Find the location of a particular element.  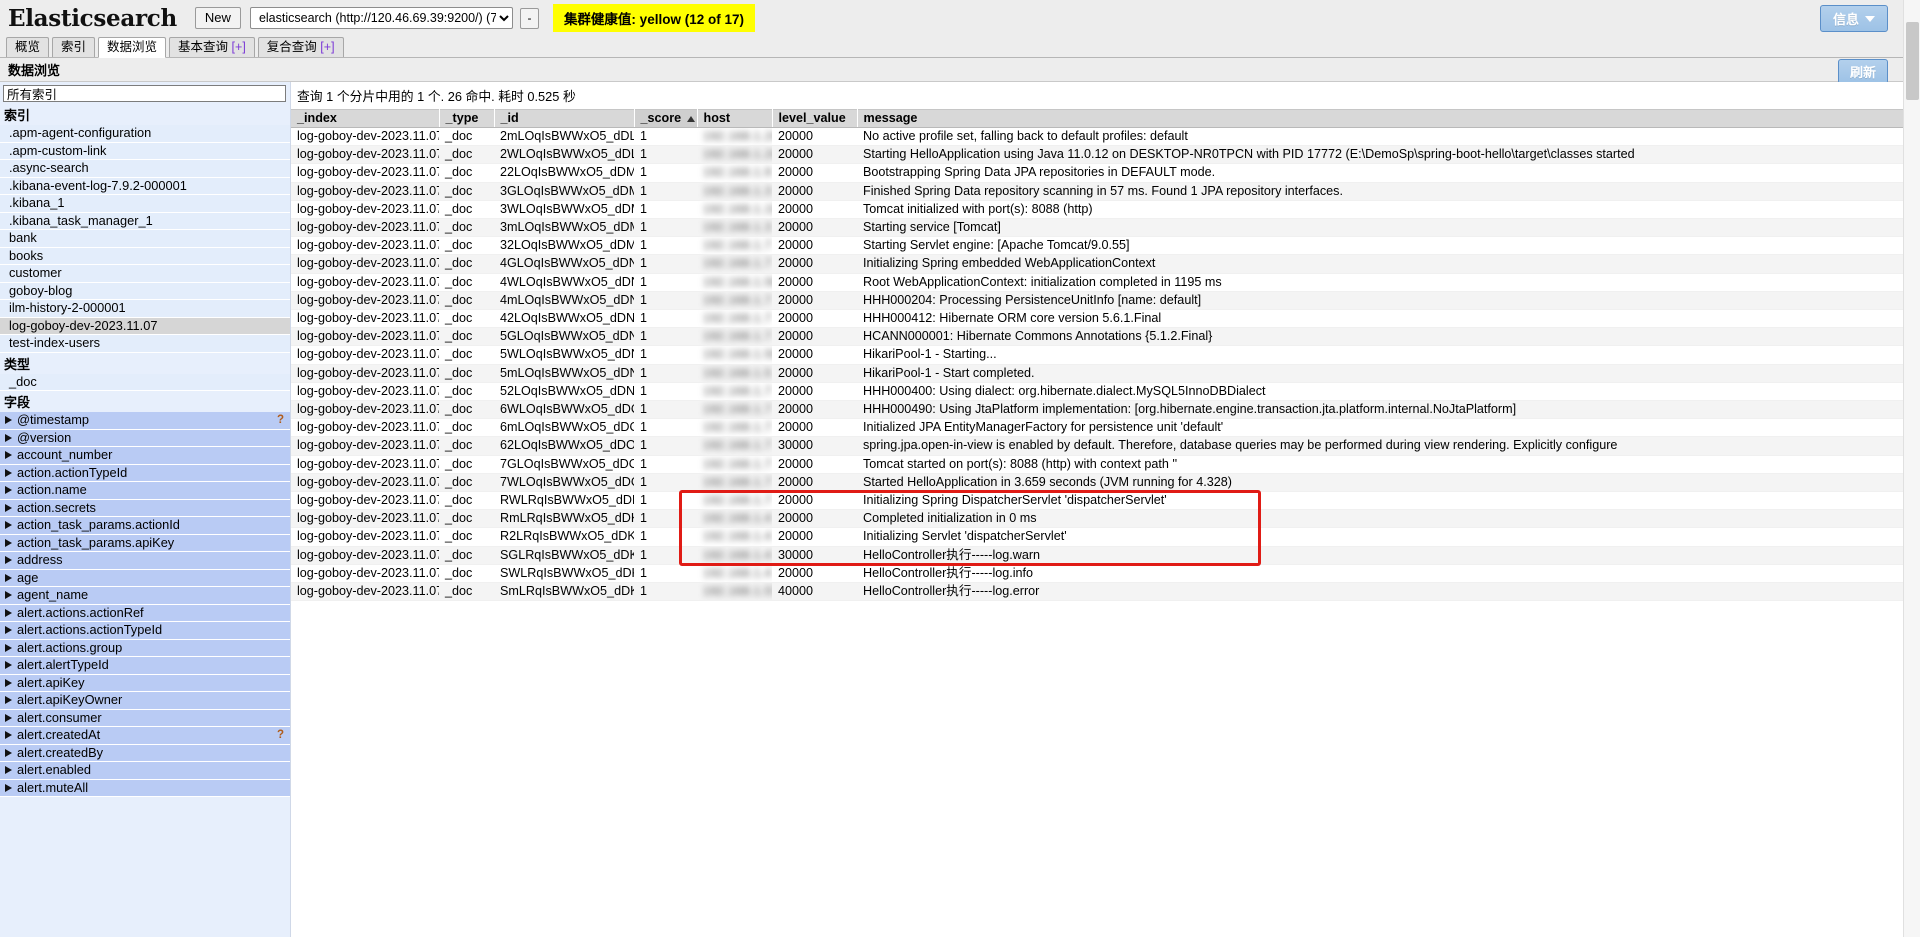

sidebar-type-item: _doc is located at coordinates (145, 382).